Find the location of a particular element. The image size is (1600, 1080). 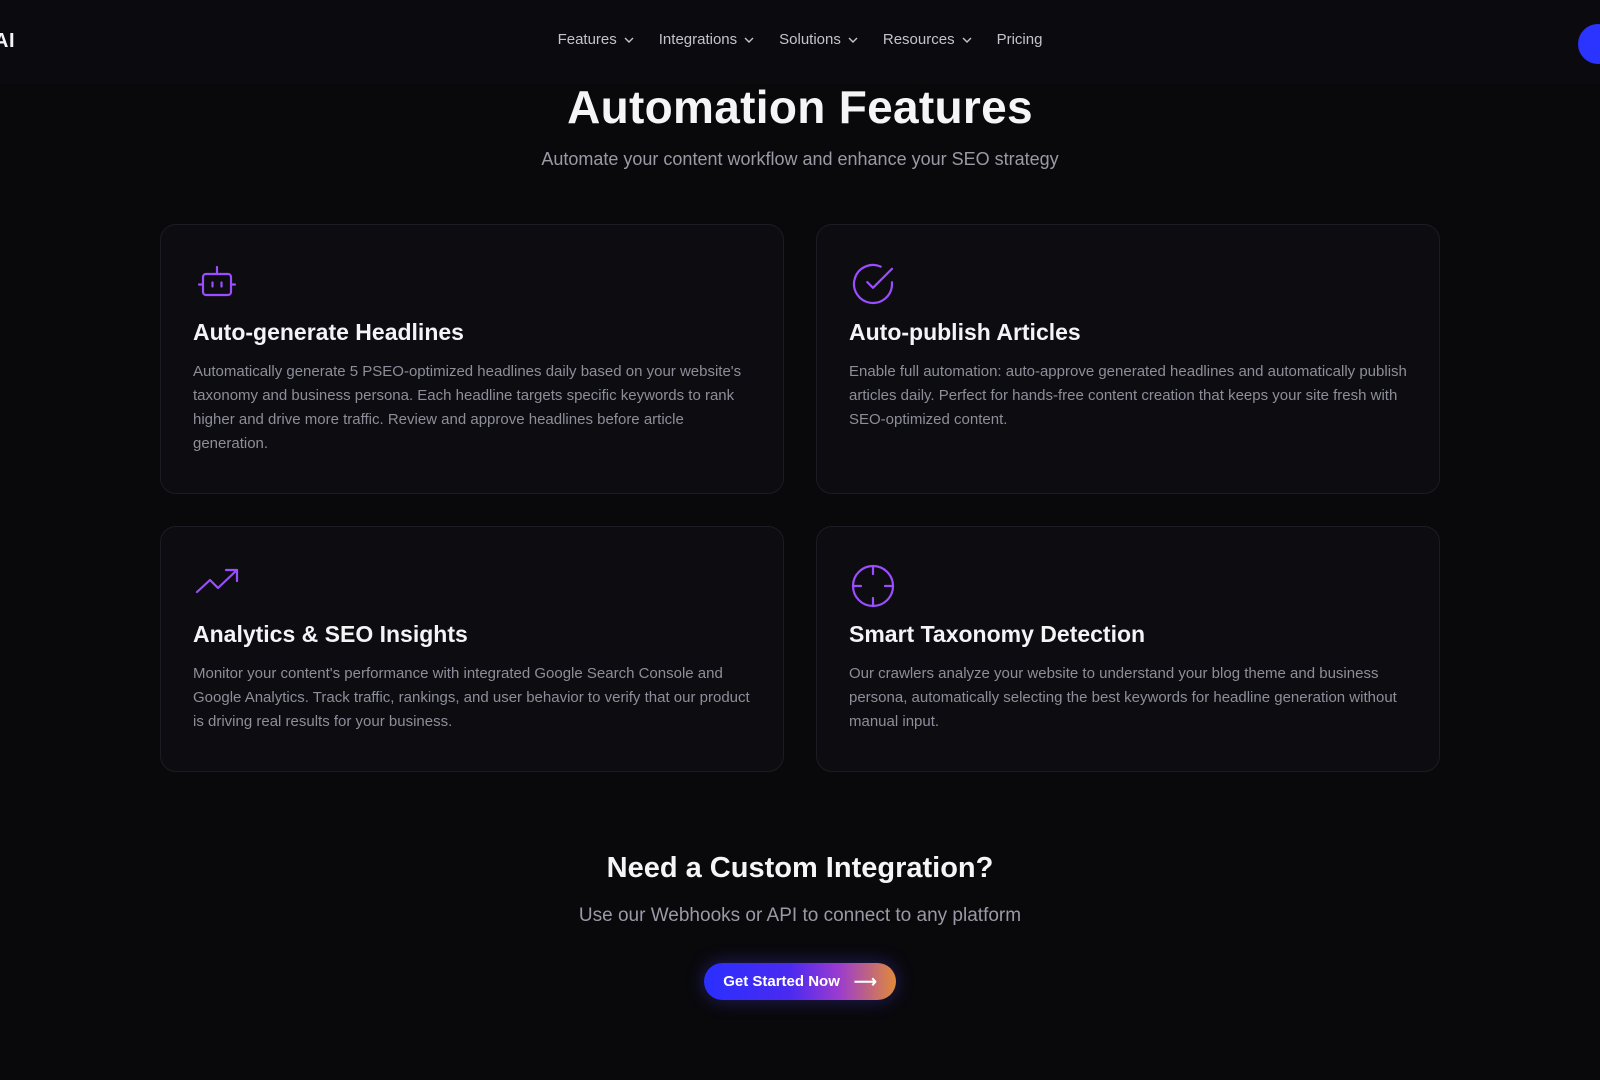

nav-item-integrations: Integrations is located at coordinates (707, 39).